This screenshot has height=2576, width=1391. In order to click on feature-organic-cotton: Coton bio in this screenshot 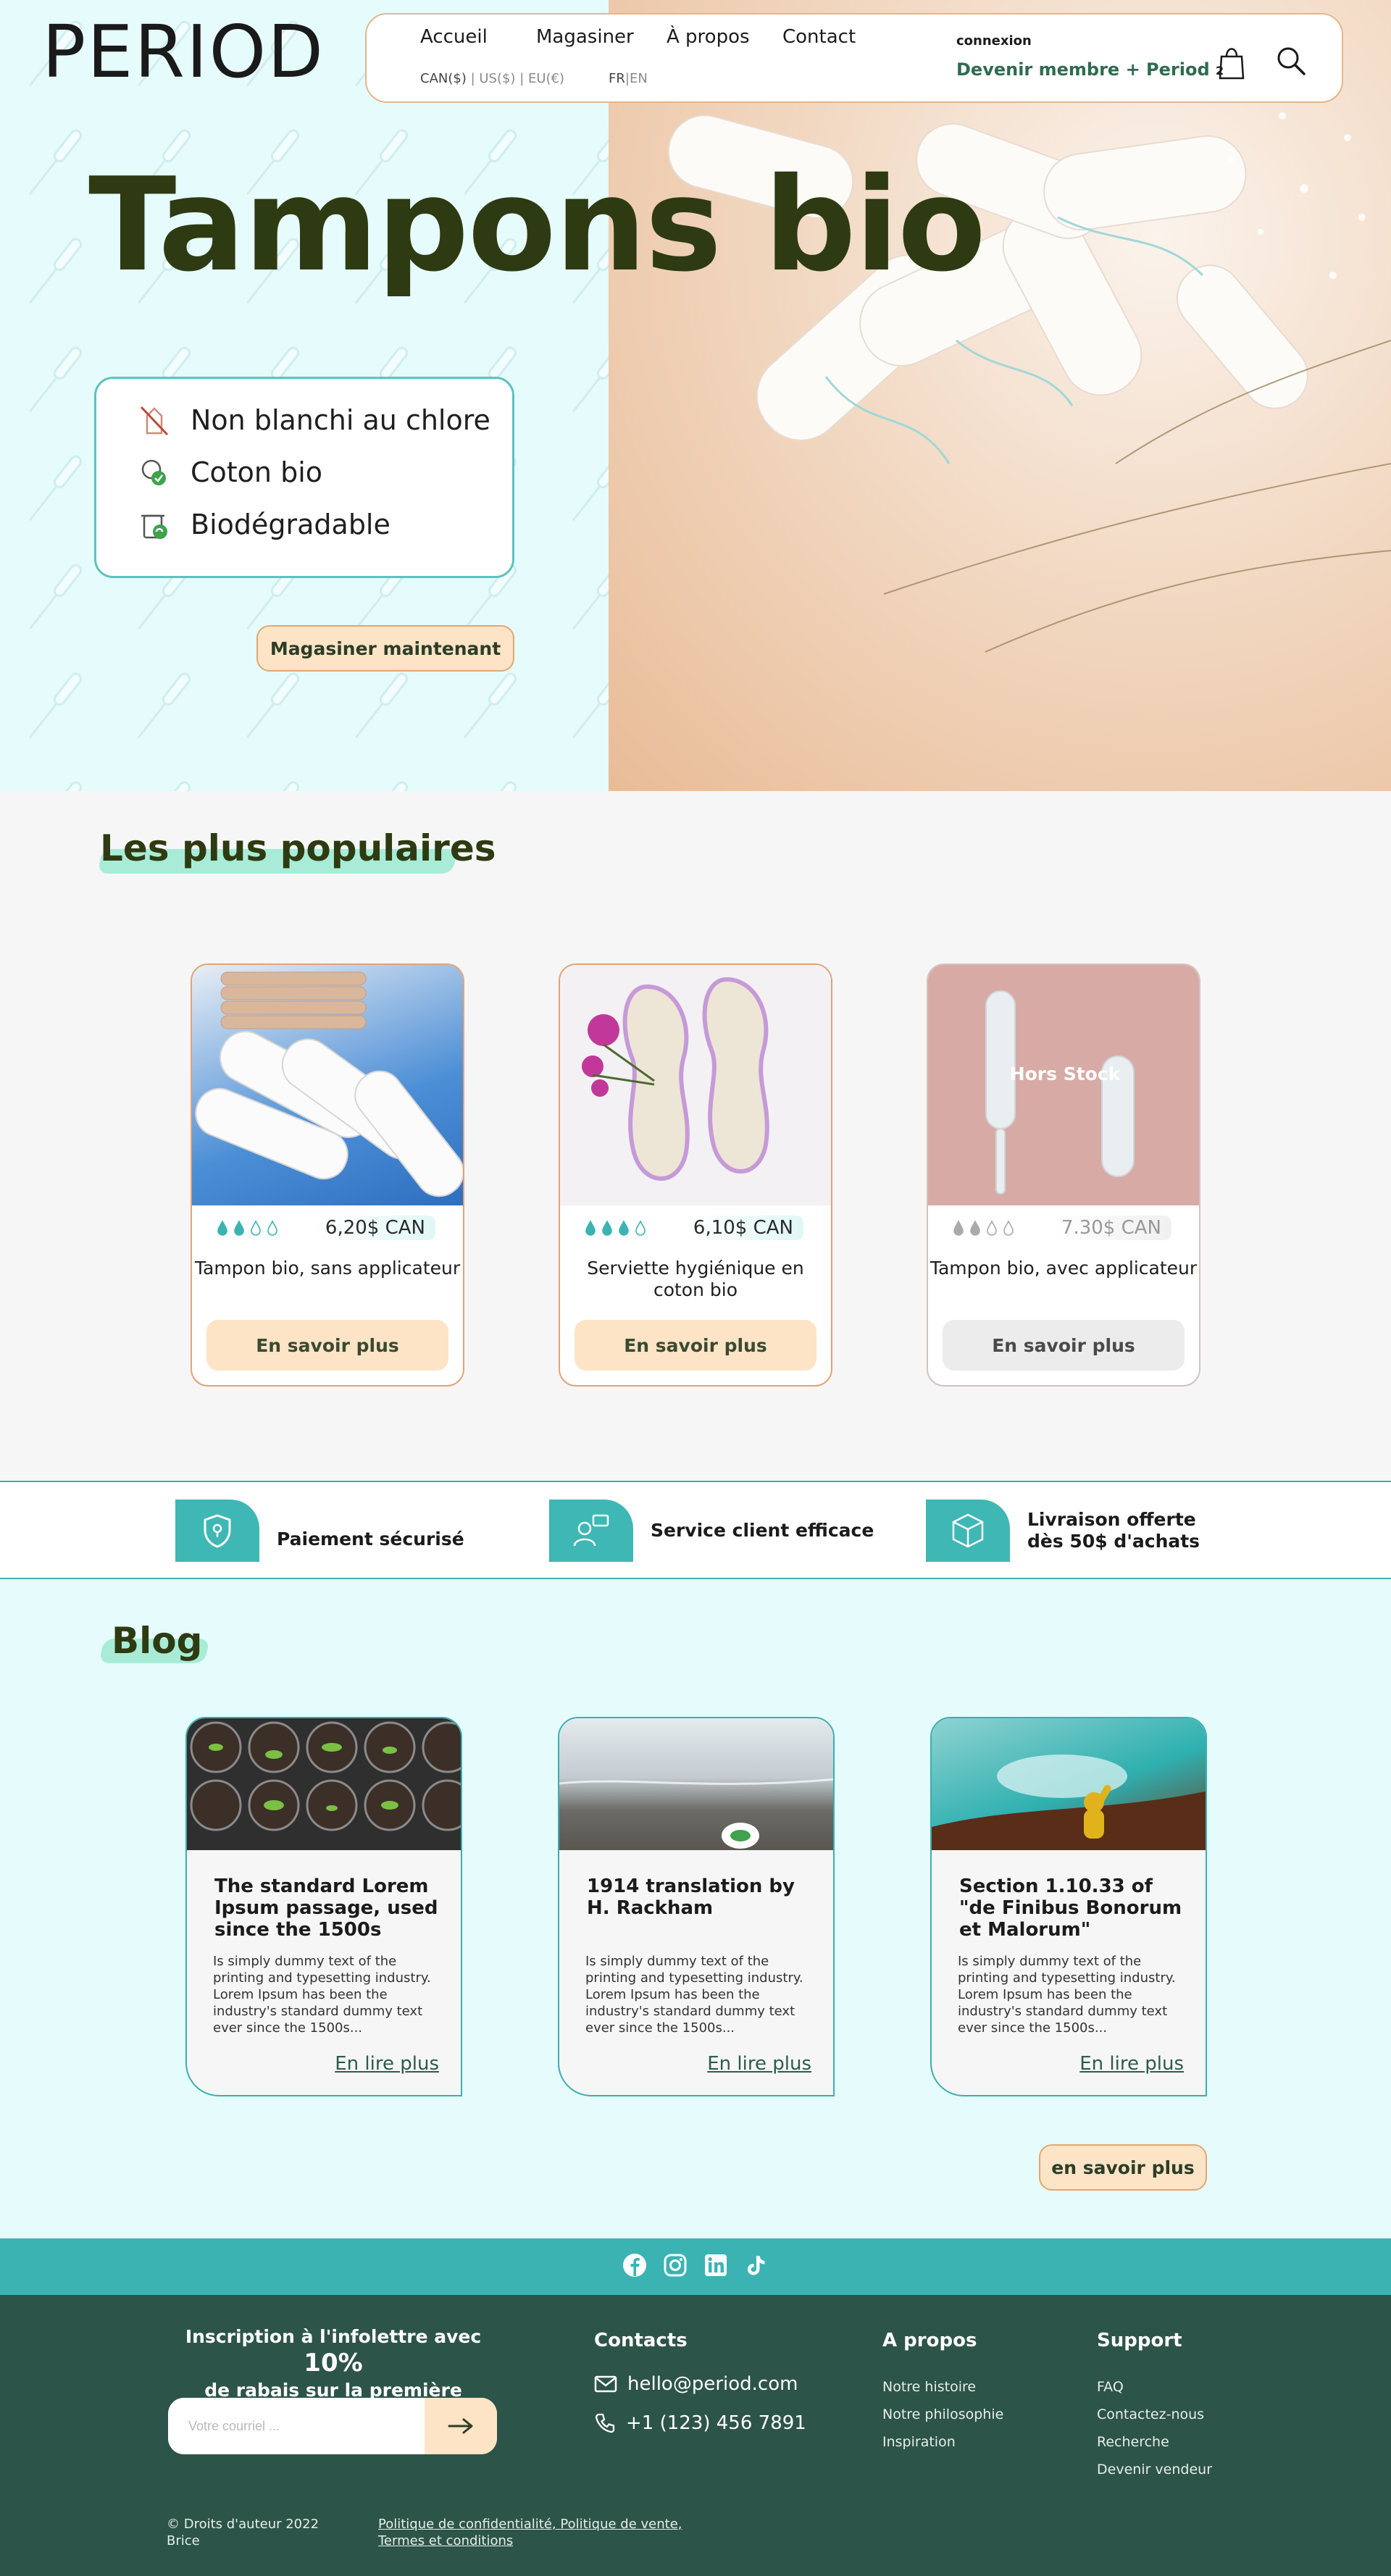, I will do `click(230, 472)`.